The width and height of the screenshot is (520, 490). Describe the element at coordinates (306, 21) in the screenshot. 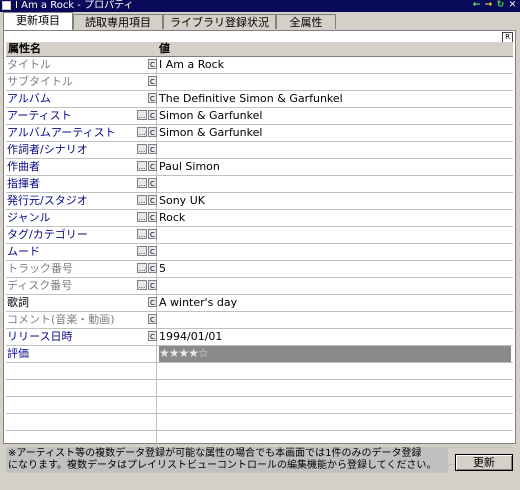

I see `tab-all-attributes: 全属性` at that location.